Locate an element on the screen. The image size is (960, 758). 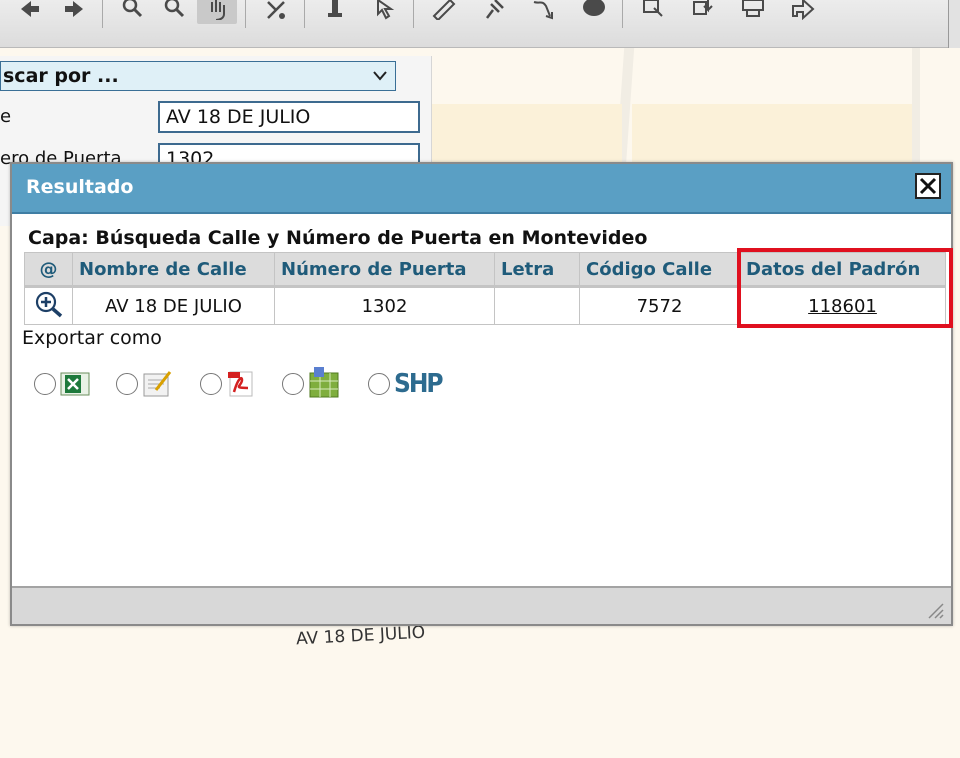
export-option-shp: SHP is located at coordinates (406, 384).